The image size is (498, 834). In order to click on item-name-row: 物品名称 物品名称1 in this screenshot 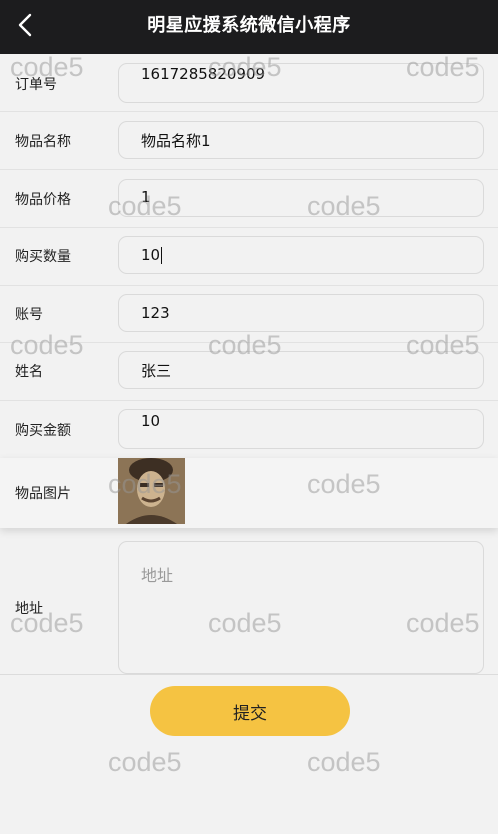, I will do `click(249, 141)`.